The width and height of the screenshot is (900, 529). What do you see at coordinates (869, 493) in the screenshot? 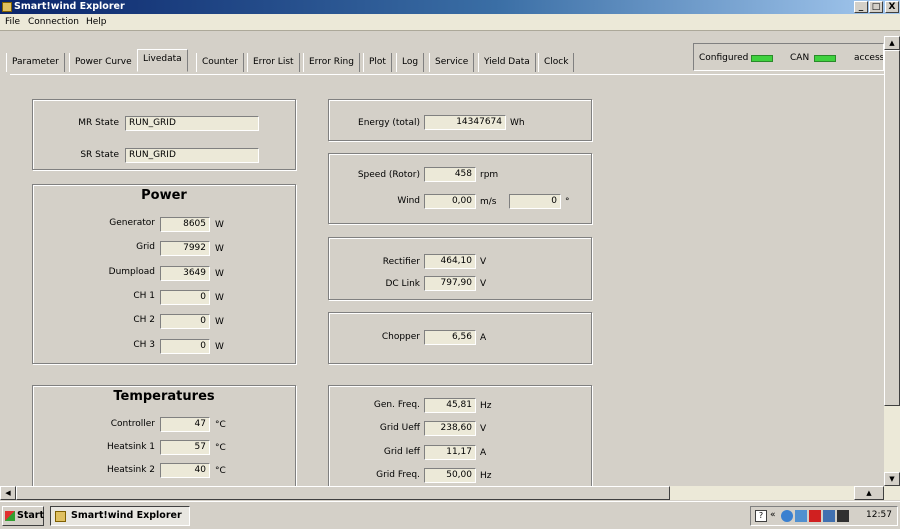
I see `scroll-right-button: ▲` at bounding box center [869, 493].